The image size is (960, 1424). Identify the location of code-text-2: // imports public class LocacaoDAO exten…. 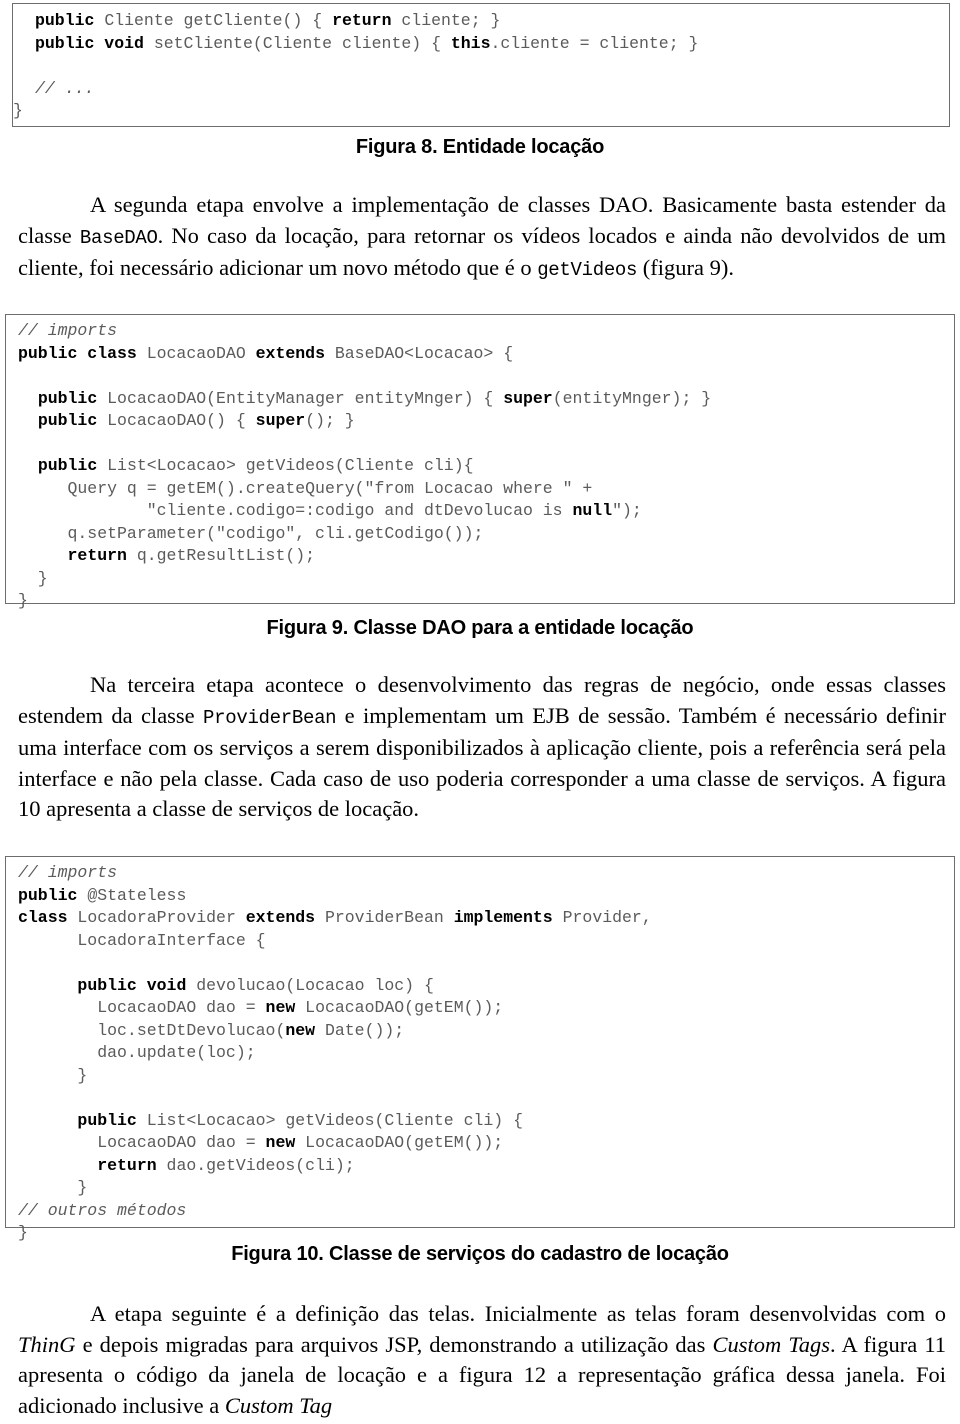
(365, 465).